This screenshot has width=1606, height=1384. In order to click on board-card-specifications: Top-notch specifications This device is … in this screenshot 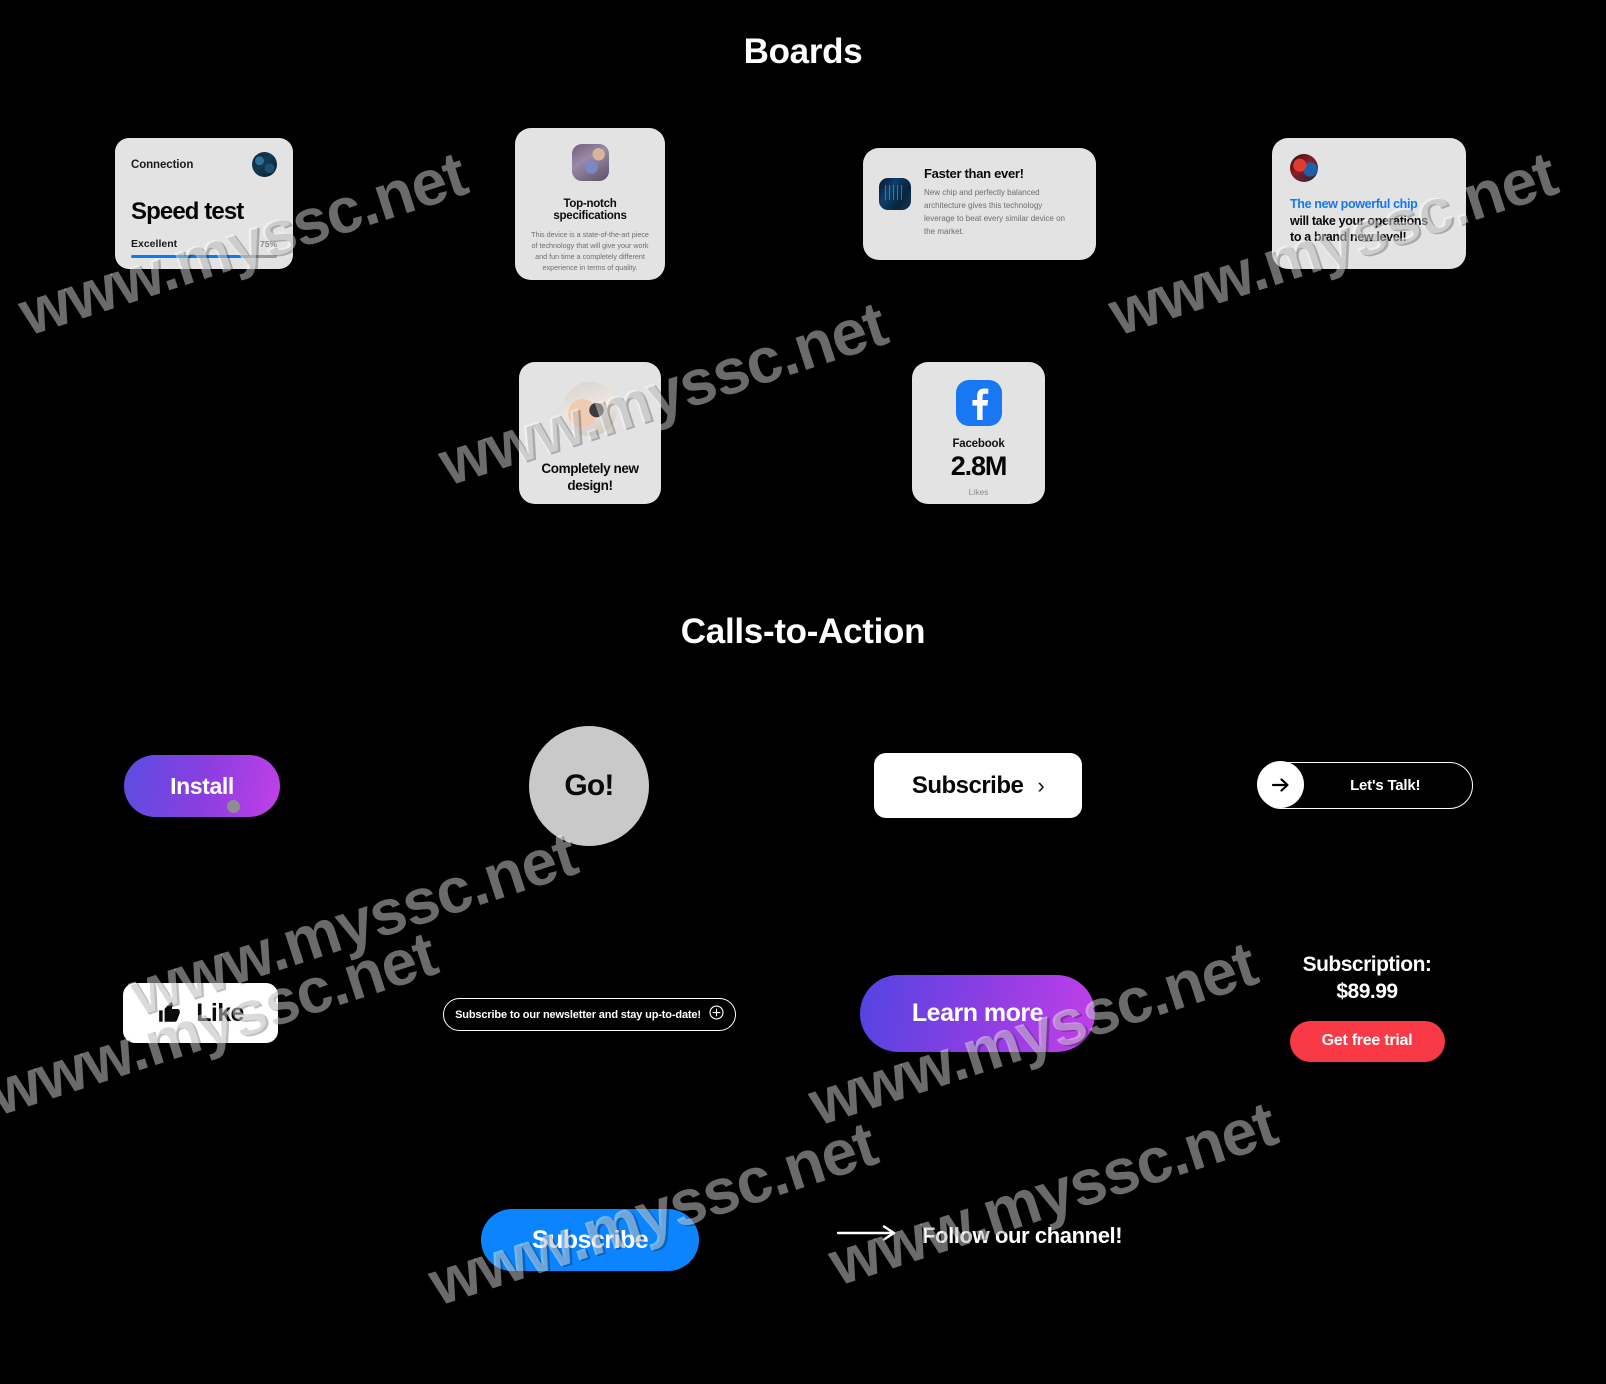, I will do `click(590, 204)`.